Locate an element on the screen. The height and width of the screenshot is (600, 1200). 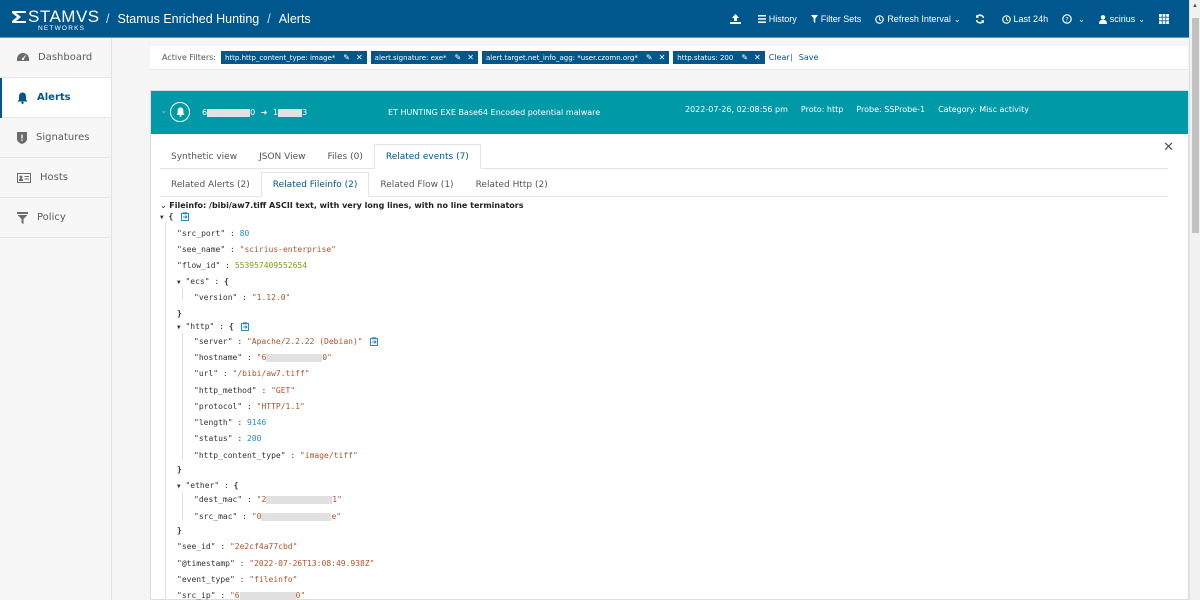
history-label: History is located at coordinates (782, 19).